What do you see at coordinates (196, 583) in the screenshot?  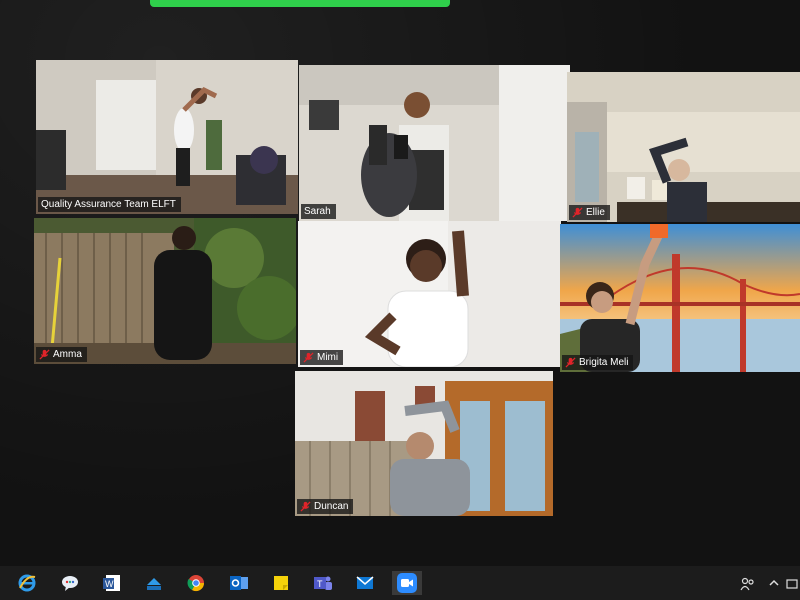 I see `chrome-icon` at bounding box center [196, 583].